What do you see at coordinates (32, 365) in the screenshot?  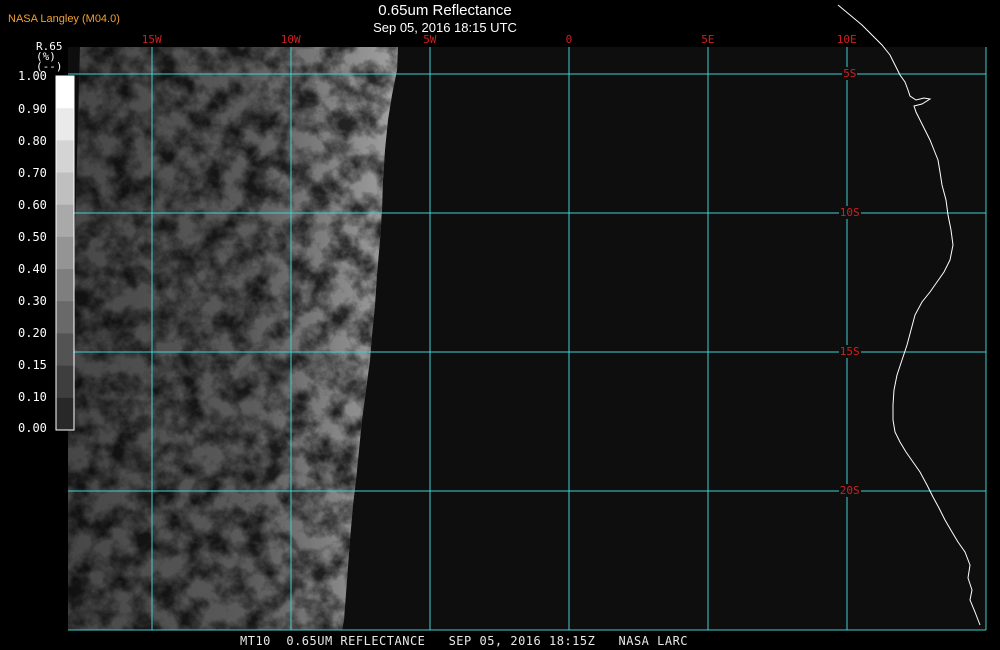 I see `colorbar-tick-label: 0.15` at bounding box center [32, 365].